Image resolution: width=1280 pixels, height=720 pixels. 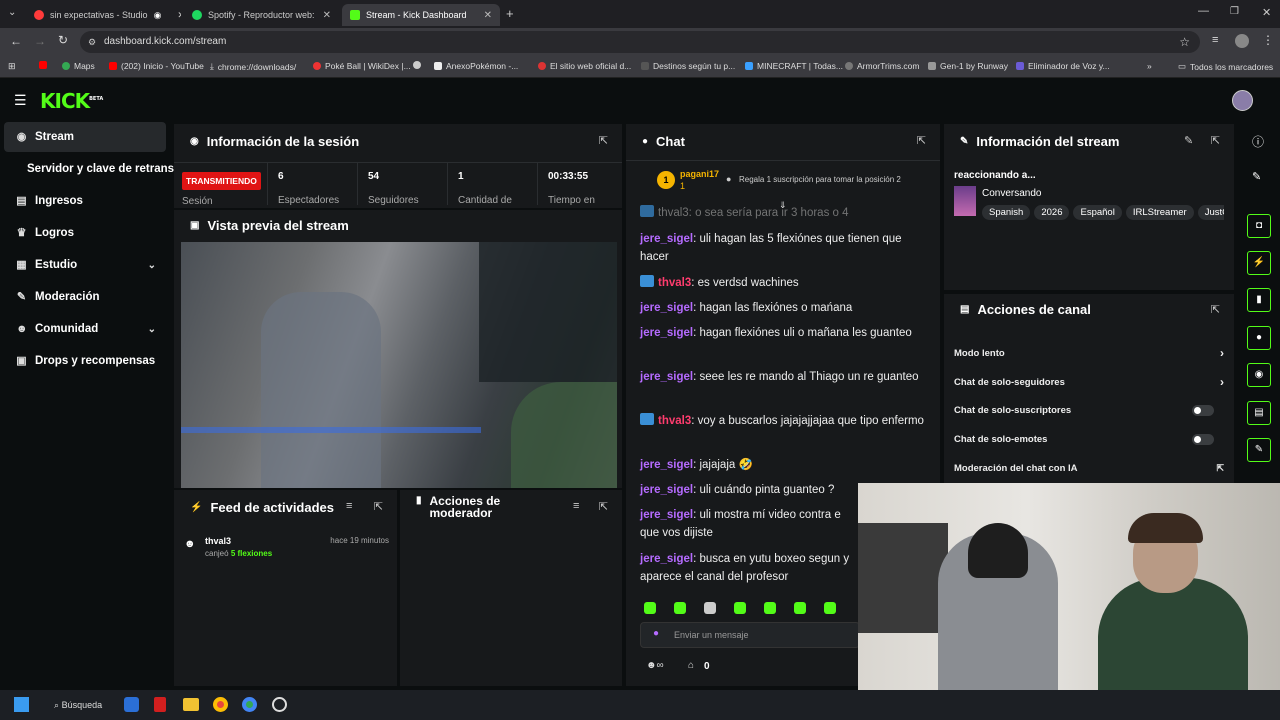 What do you see at coordinates (21, 704) in the screenshot?
I see `windows-start-icon` at bounding box center [21, 704].